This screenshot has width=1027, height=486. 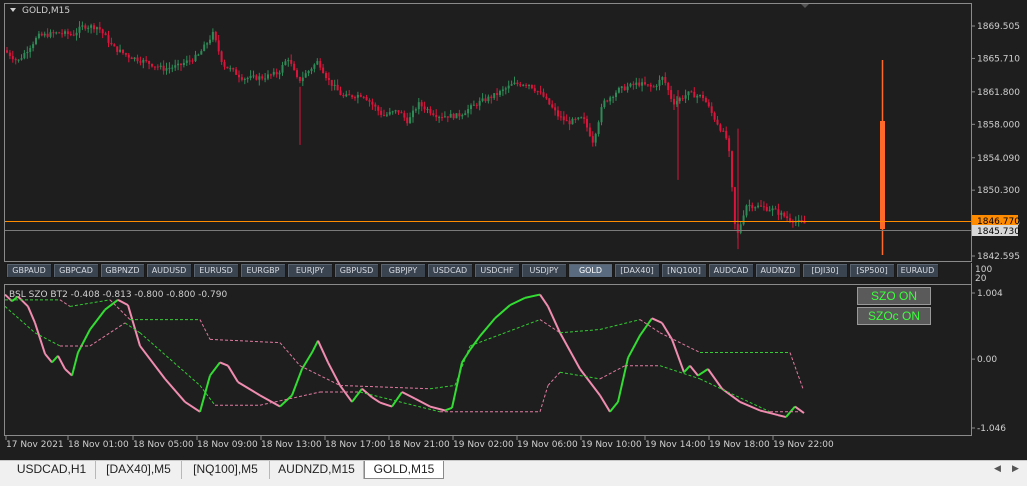 I want to click on symbol-button-audcad: AUDCAD, so click(x=731, y=270).